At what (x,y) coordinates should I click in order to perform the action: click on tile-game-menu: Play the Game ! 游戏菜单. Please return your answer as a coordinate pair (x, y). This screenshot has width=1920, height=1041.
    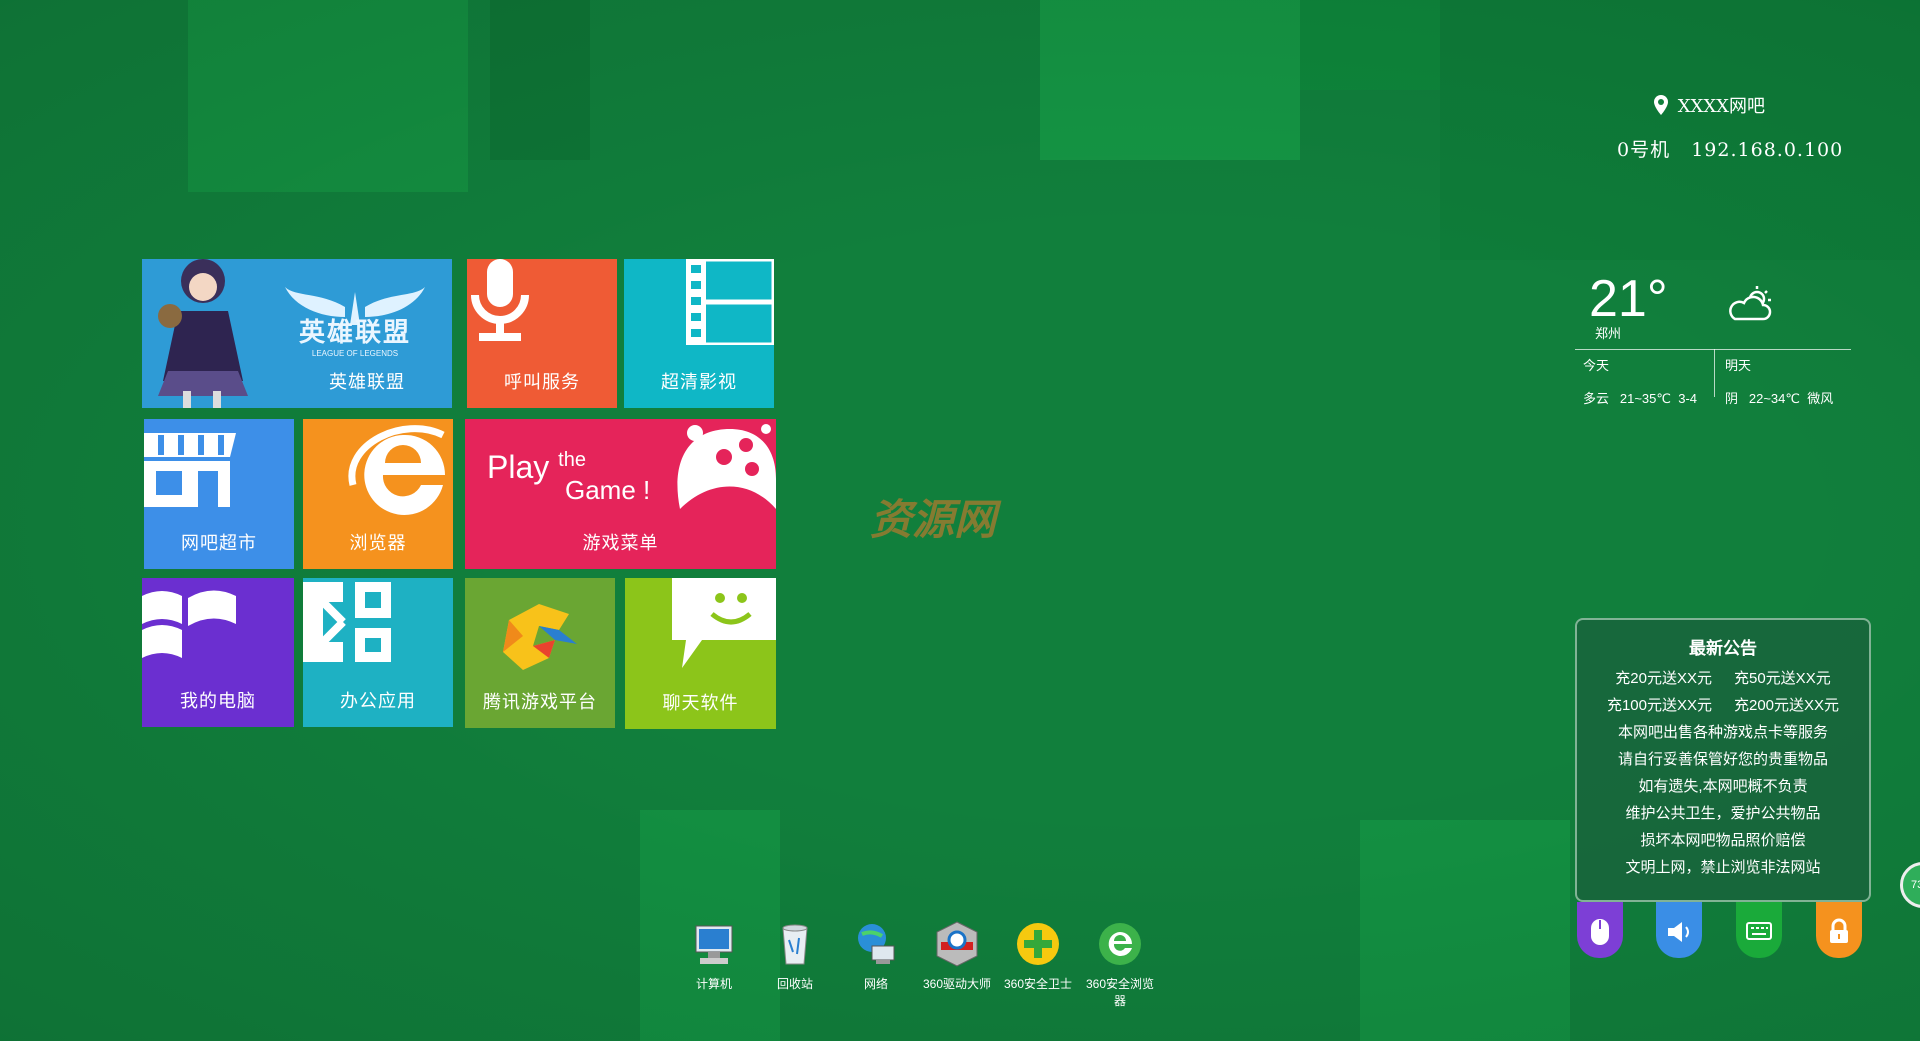
    Looking at the image, I should click on (620, 494).